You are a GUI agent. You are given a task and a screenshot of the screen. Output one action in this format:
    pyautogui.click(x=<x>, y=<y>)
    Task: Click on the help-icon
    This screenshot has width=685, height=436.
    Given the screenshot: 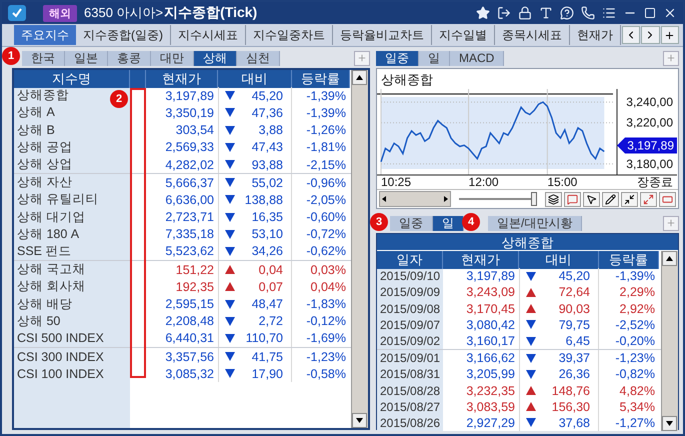 What is the action you would take?
    pyautogui.click(x=567, y=13)
    